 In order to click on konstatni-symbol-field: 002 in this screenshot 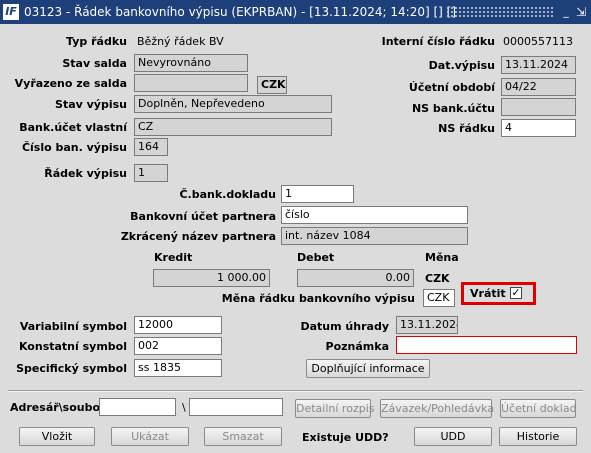, I will do `click(178, 346)`.